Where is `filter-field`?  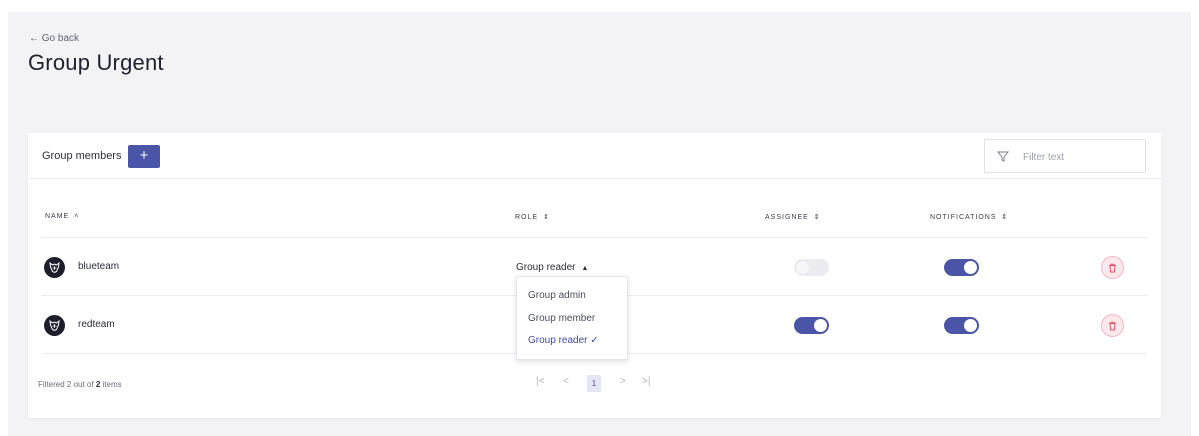 filter-field is located at coordinates (1065, 156).